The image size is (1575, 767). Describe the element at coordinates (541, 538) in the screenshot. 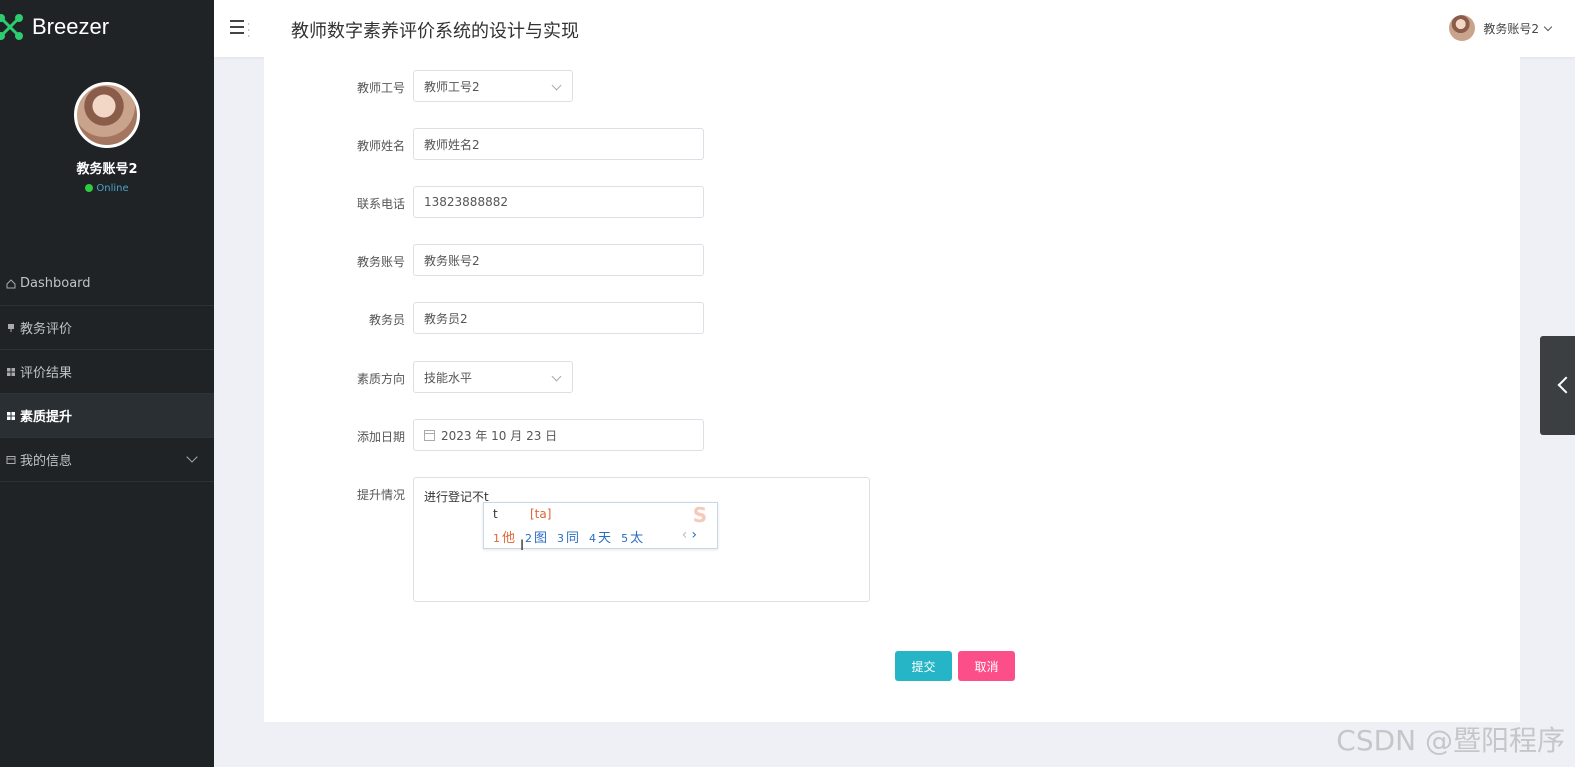

I see `candidate-char: 图` at that location.